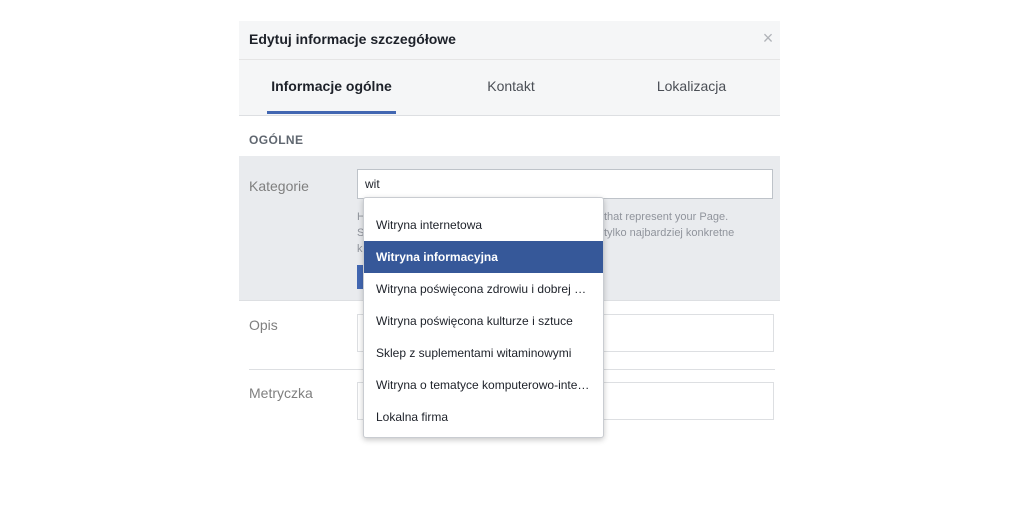  Describe the element at coordinates (331, 112) in the screenshot. I see `active-tab-indicator` at that location.